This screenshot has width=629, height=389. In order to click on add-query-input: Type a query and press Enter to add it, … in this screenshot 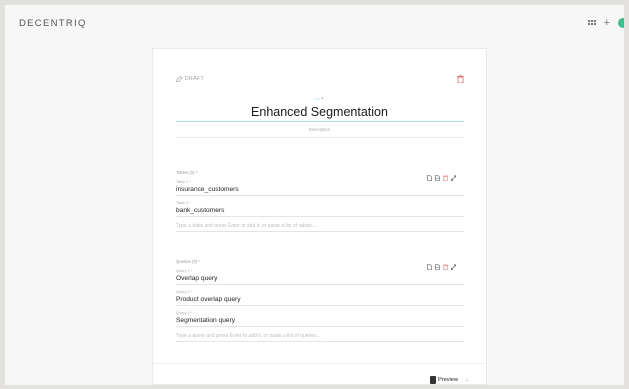, I will do `click(248, 336)`.